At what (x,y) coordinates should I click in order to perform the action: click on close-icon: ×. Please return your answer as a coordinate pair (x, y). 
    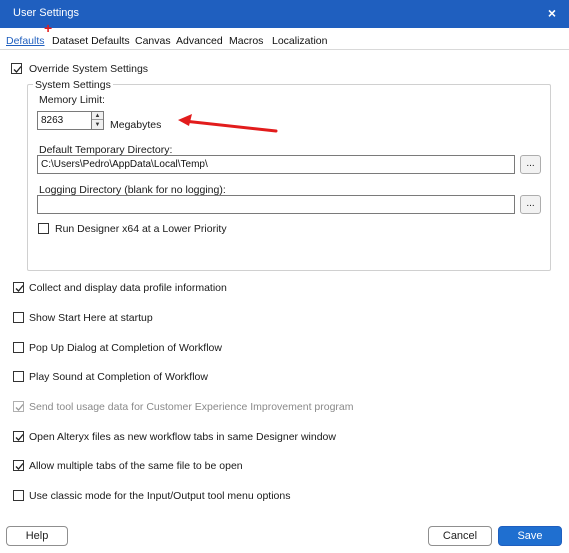
    Looking at the image, I should click on (552, 13).